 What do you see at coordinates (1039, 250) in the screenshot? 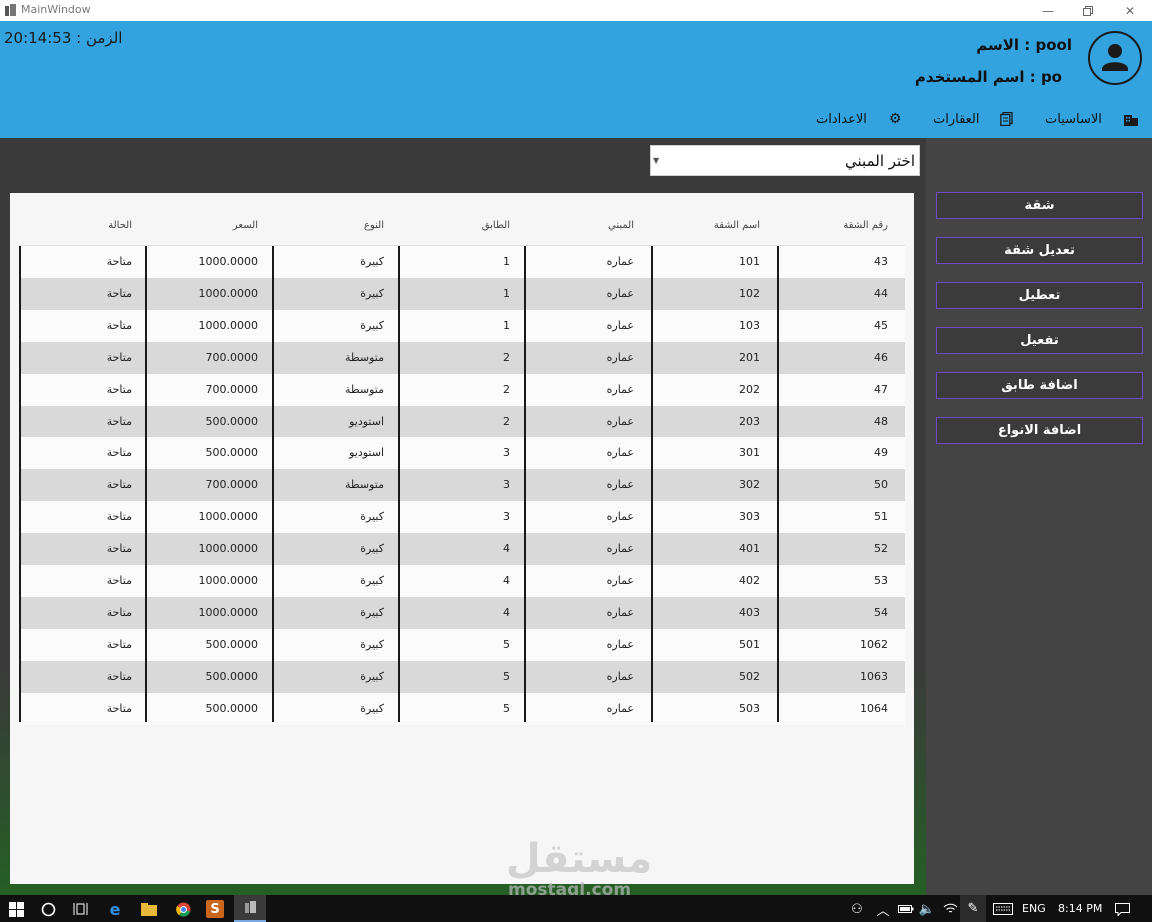
I see `edit-apartment-button: تعديل شقة` at bounding box center [1039, 250].